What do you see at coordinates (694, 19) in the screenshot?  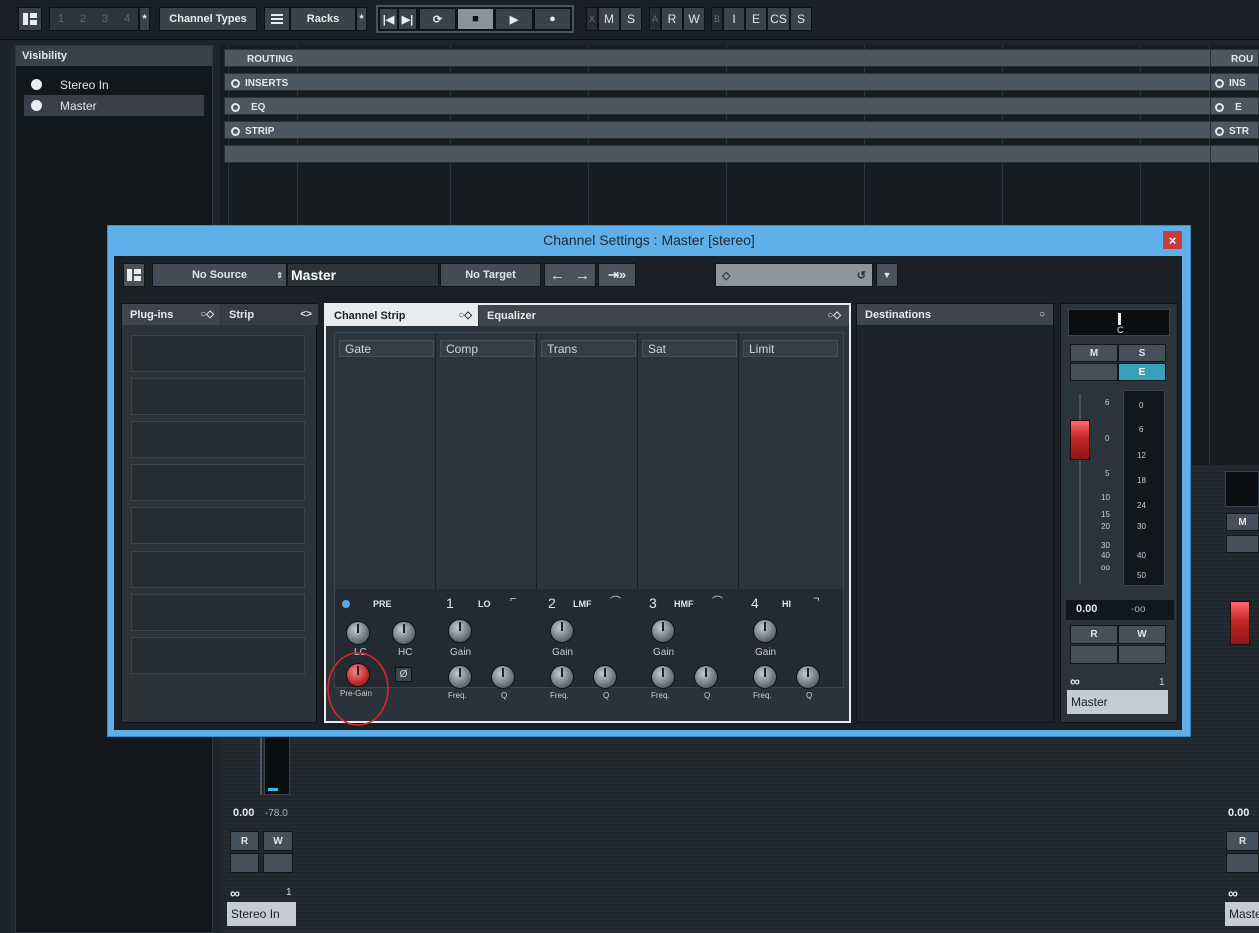 I see `global-write-button: W` at bounding box center [694, 19].